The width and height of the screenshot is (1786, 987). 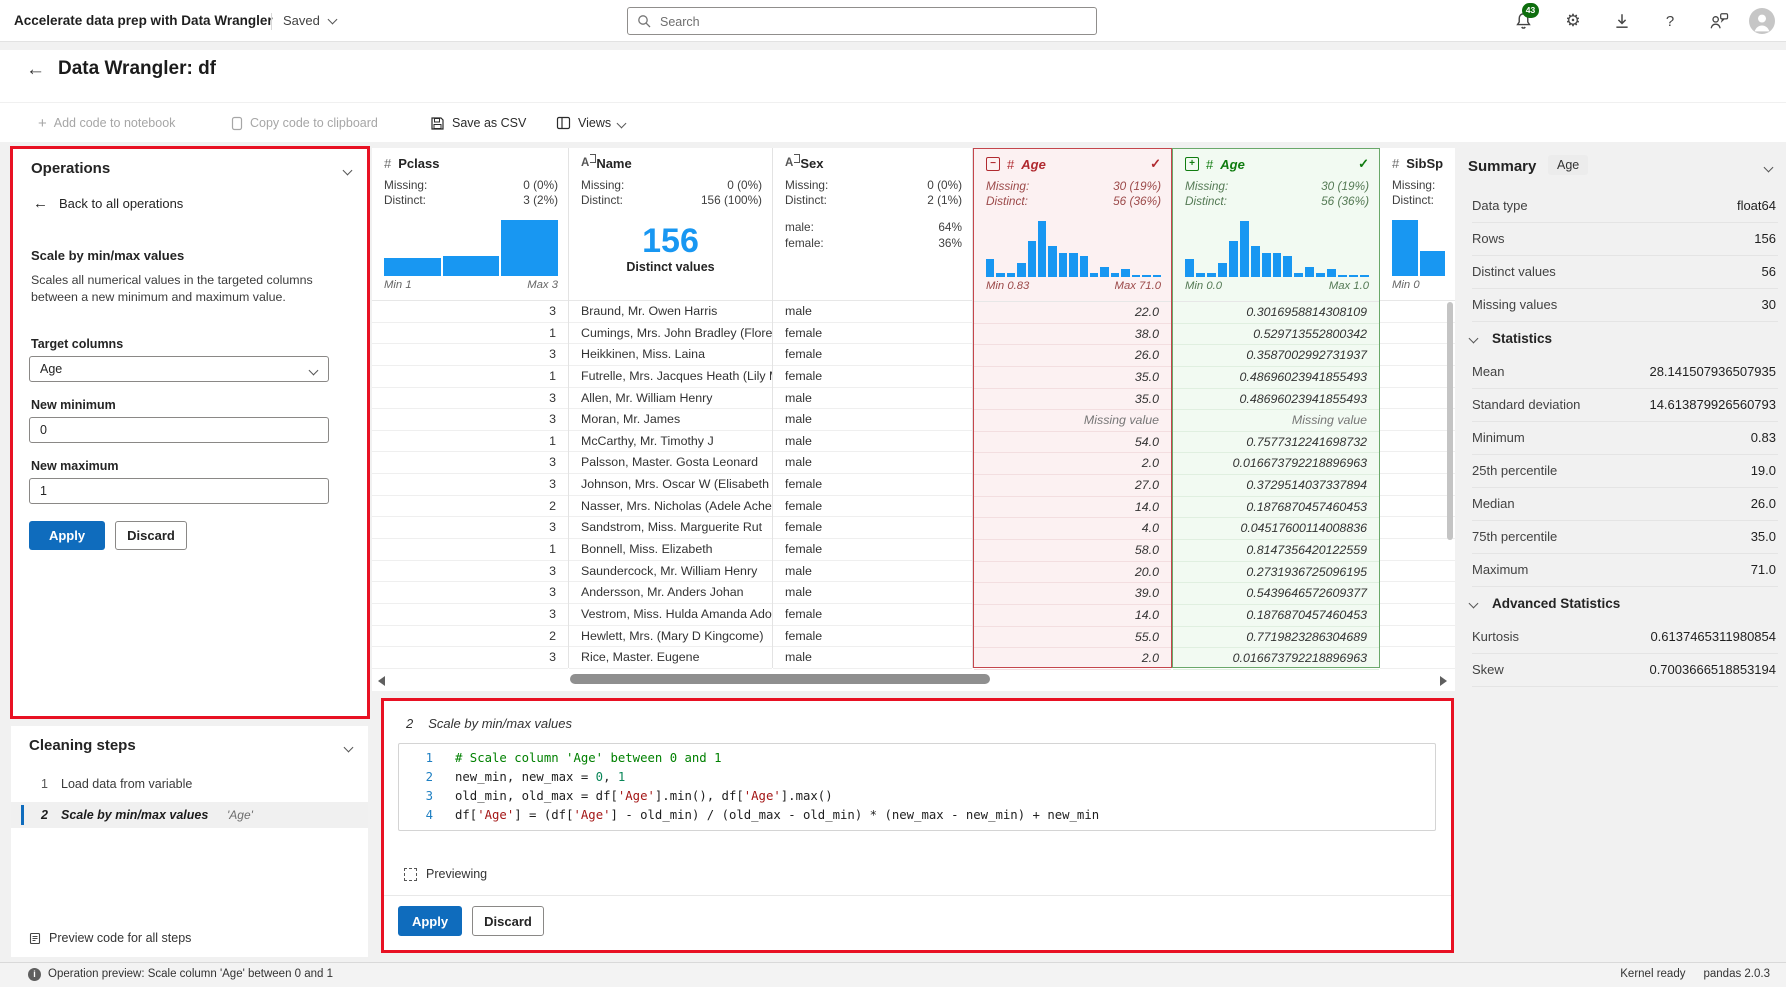 What do you see at coordinates (1072, 313) in the screenshot?
I see `grid-cell: 22.0` at bounding box center [1072, 313].